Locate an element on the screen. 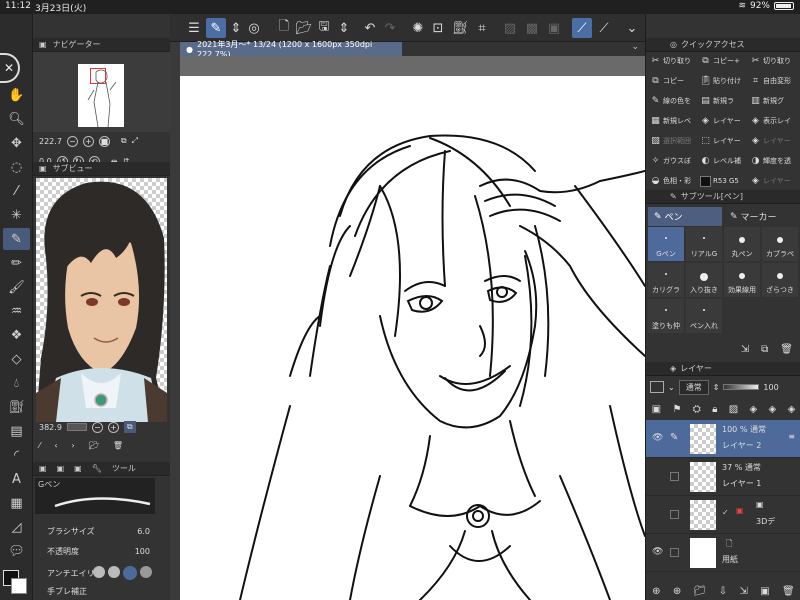  layer-name: 用紙 is located at coordinates (730, 559).